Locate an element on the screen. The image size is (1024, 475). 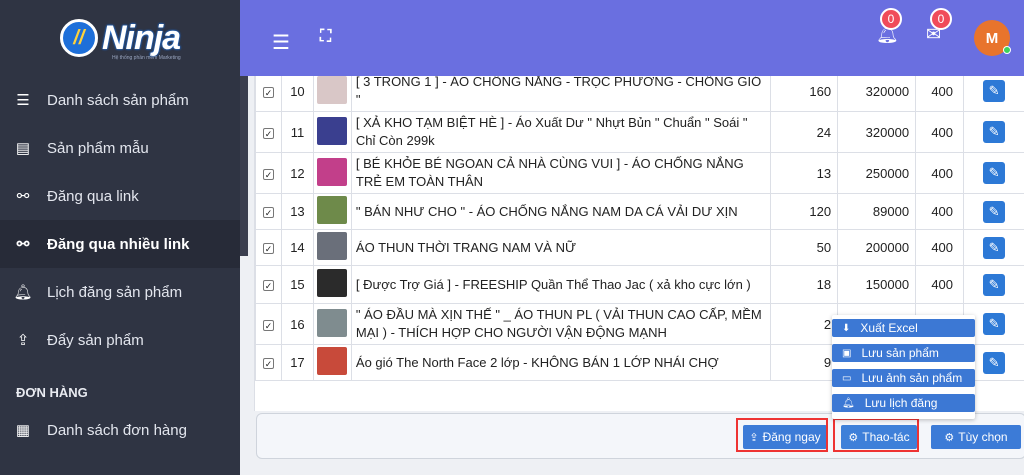
sidebar-item-order-list: ▦ Danh sách đơn hàng is located at coordinates (120, 430).